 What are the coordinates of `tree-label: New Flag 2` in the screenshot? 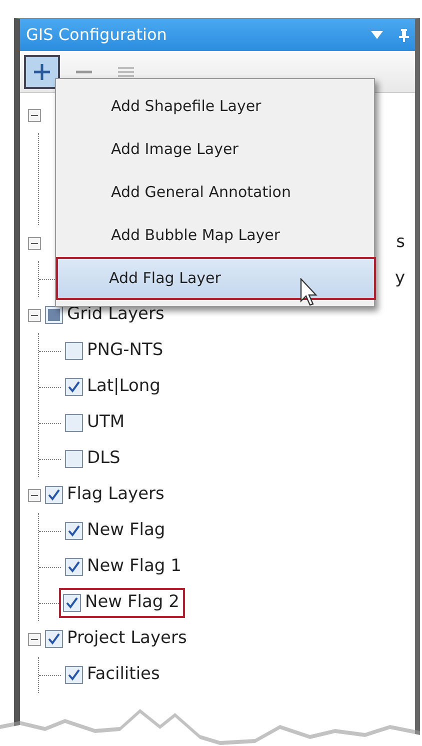 It's located at (132, 603).